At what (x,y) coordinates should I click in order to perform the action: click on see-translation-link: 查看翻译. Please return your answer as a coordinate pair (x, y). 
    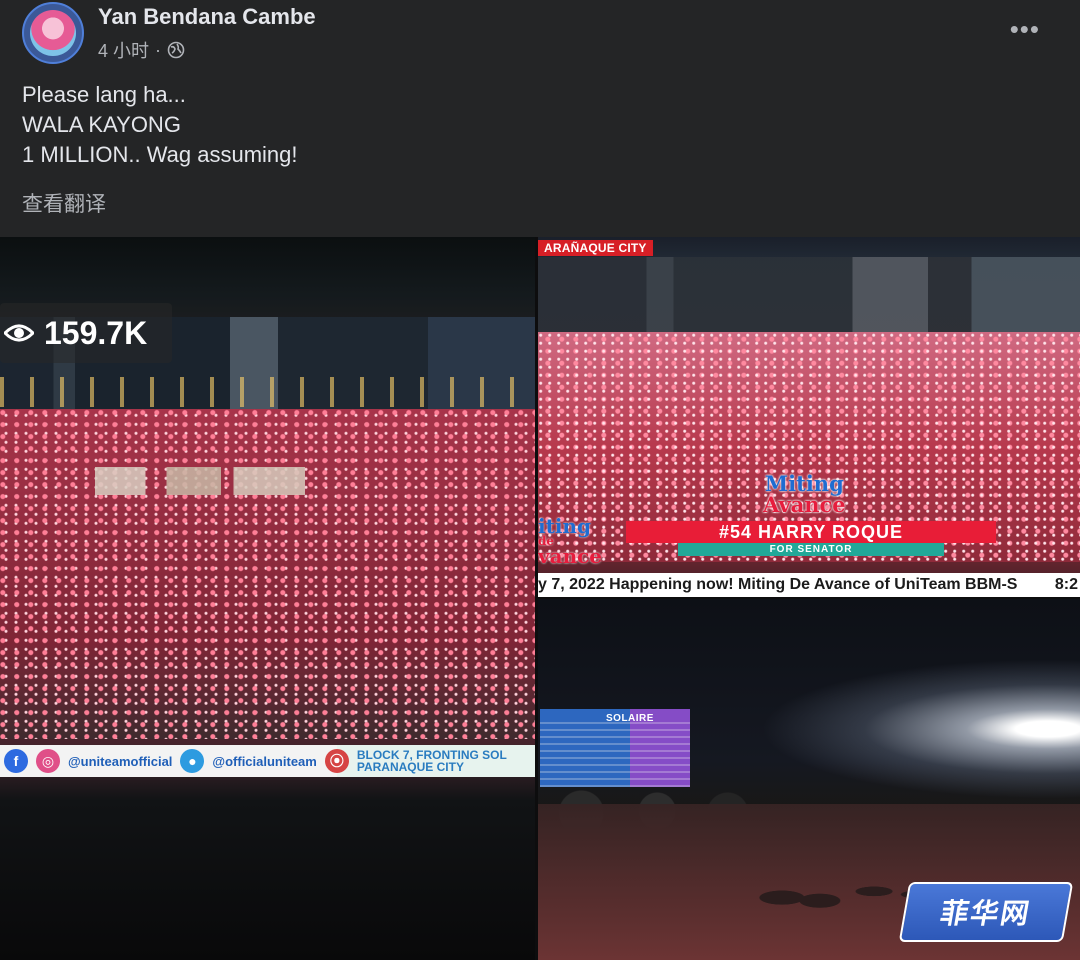
    Looking at the image, I should click on (64, 203).